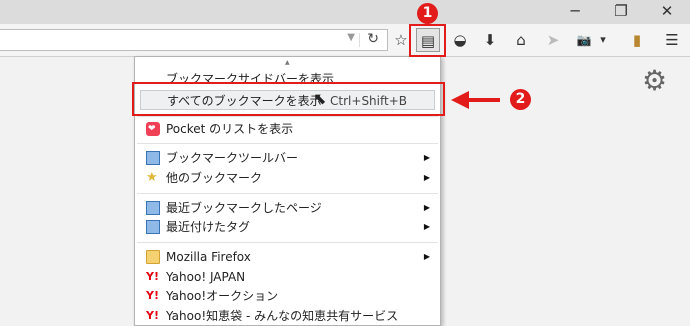 This screenshot has width=690, height=326. Describe the element at coordinates (287, 296) in the screenshot. I see `menu-item-yahoo-auction: Y! Yahoo!オークション` at that location.